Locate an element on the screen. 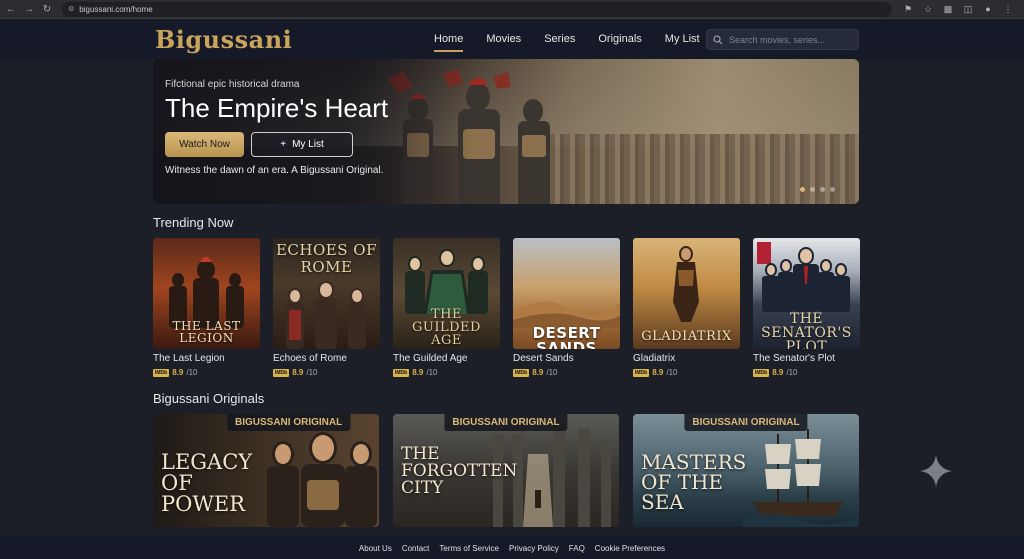 The image size is (1024, 559). translate-icon: ⚑ is located at coordinates (908, 9).